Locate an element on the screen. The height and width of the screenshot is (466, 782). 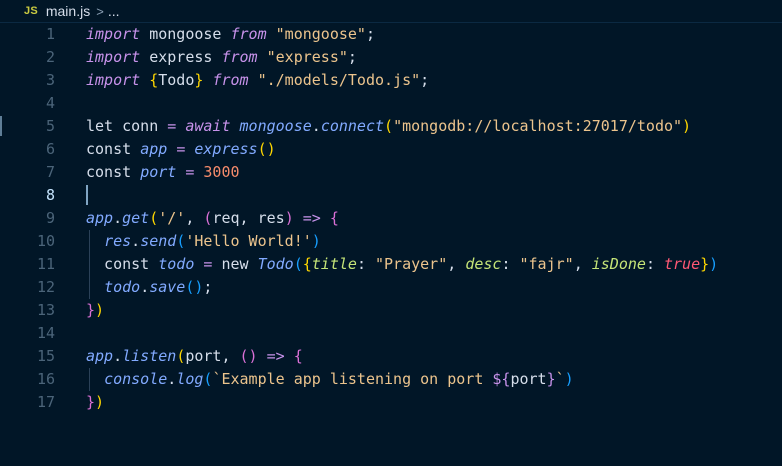
code-token: 3000 is located at coordinates (221, 172).